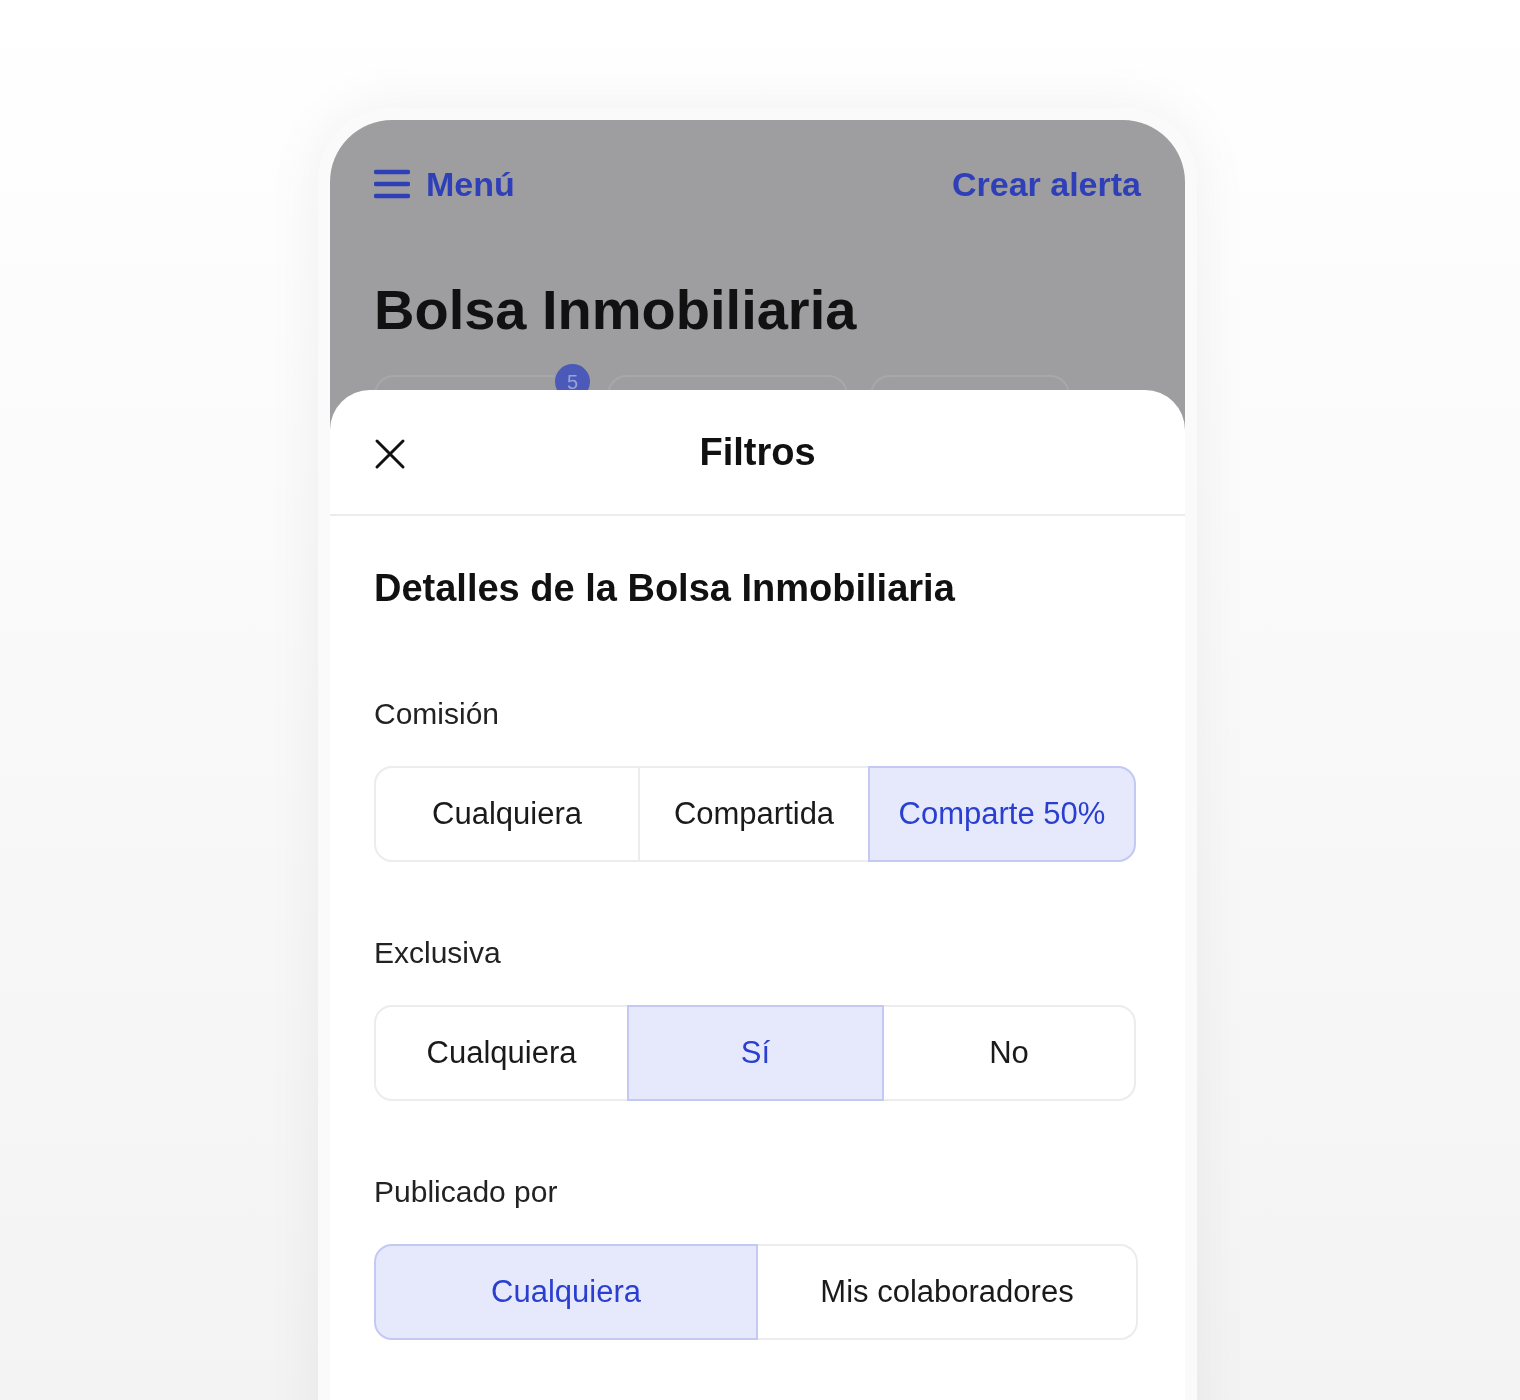 The height and width of the screenshot is (1400, 1520). What do you see at coordinates (572, 377) in the screenshot?
I see `count-badge: 5` at bounding box center [572, 377].